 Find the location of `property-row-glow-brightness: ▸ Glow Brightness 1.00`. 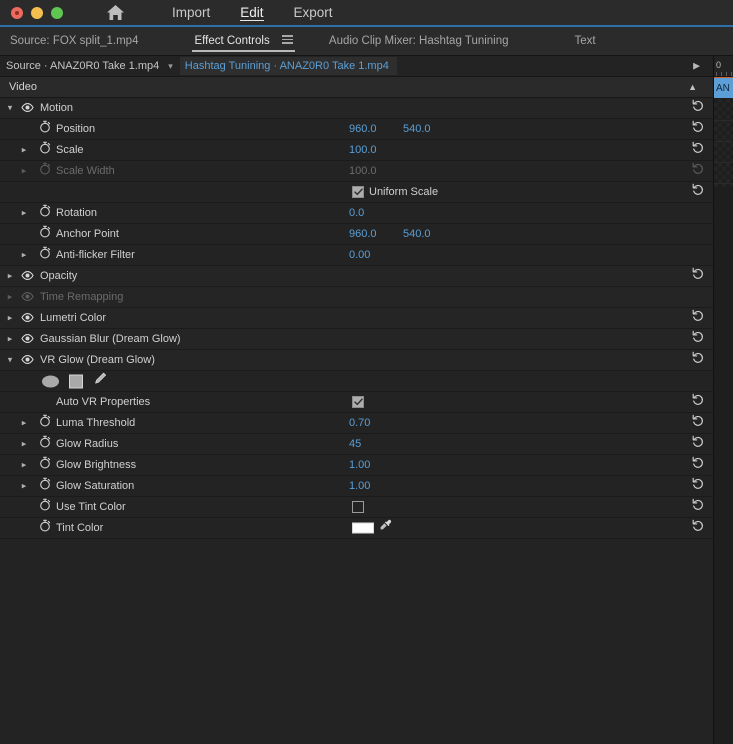

property-row-glow-brightness: ▸ Glow Brightness 1.00 is located at coordinates (366, 465).